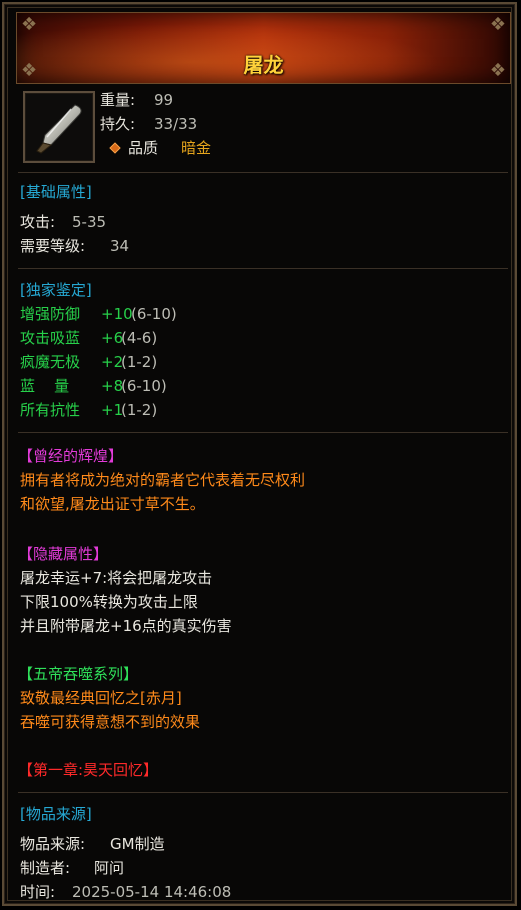  What do you see at coordinates (112, 410) in the screenshot?
I see `attribute-bonus: +1` at bounding box center [112, 410].